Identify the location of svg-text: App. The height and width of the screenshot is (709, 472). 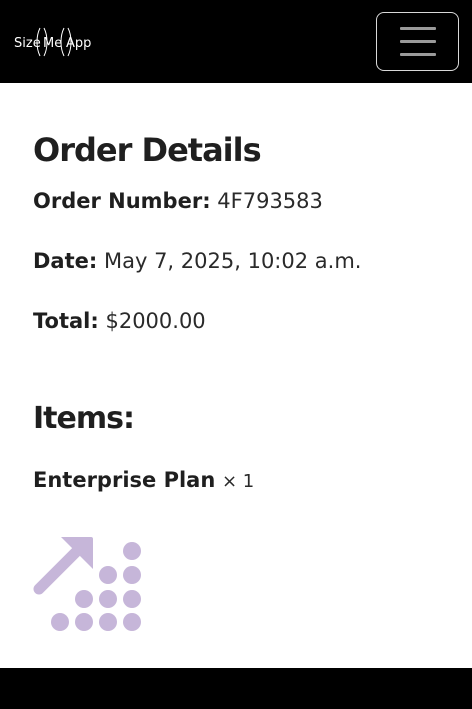
(78, 43).